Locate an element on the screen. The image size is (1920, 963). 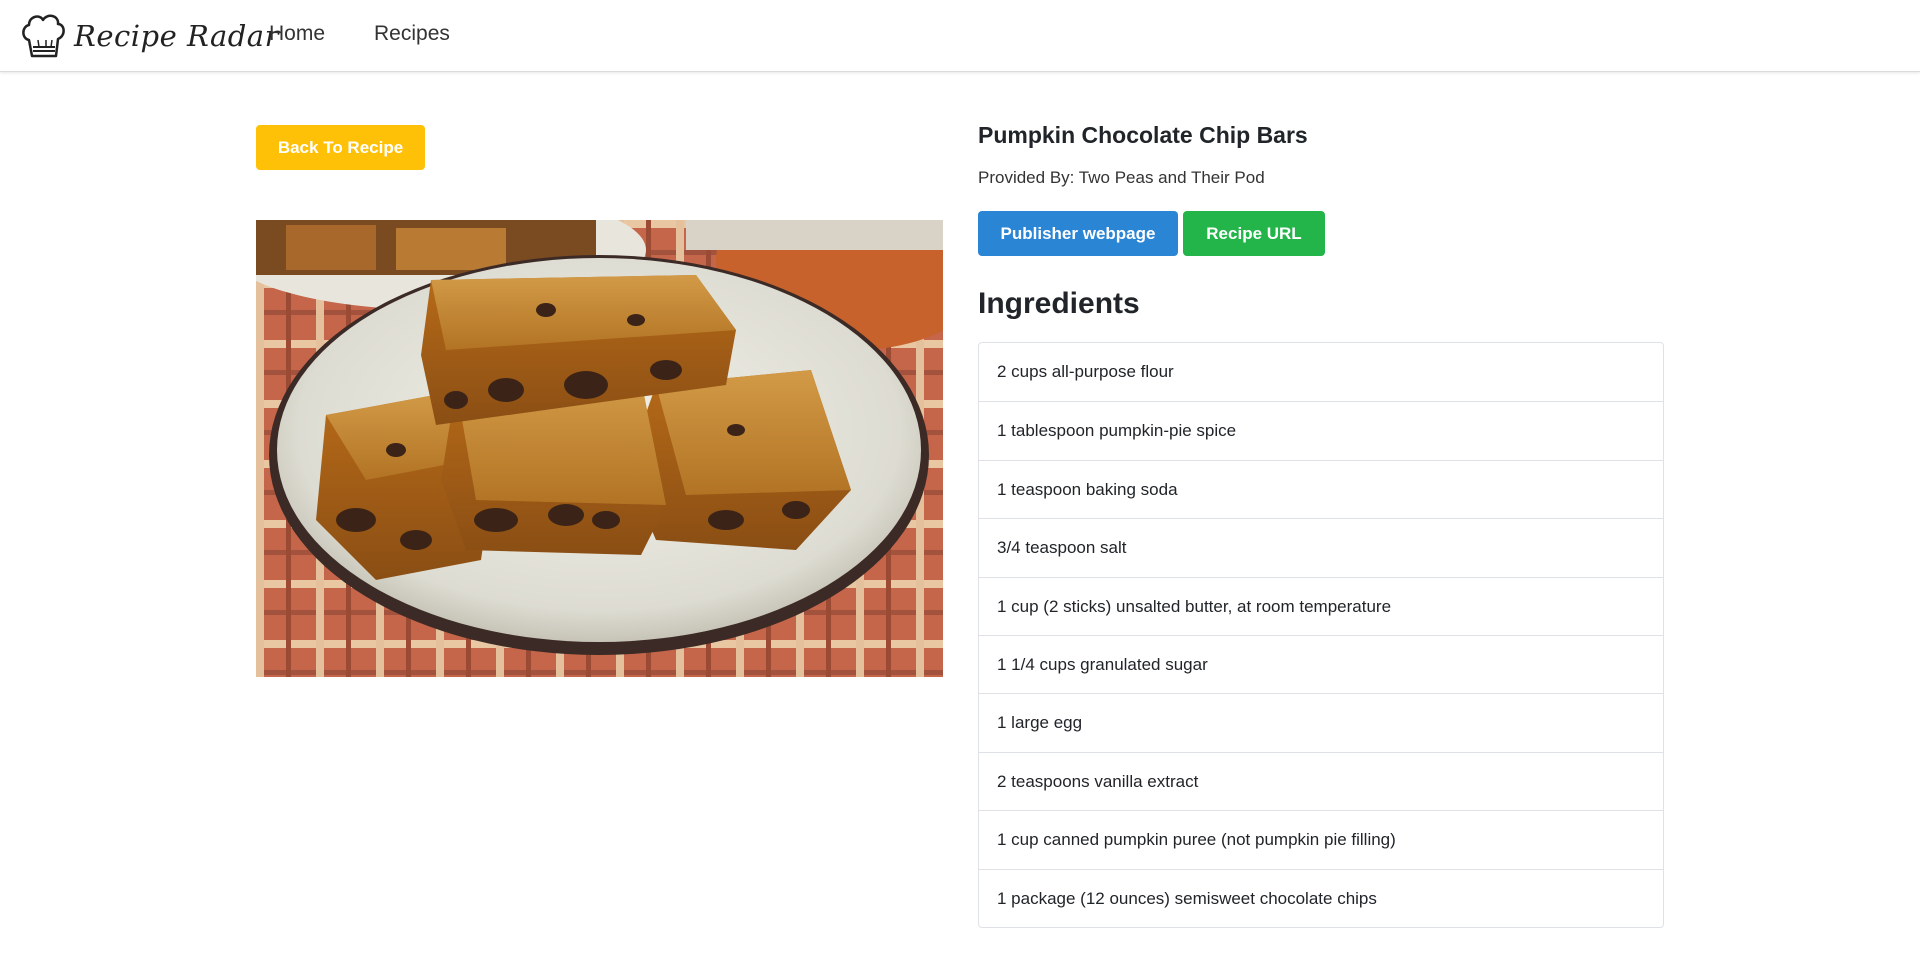
ingredient-item: 1 teaspoon baking soda is located at coordinates (1321, 488).